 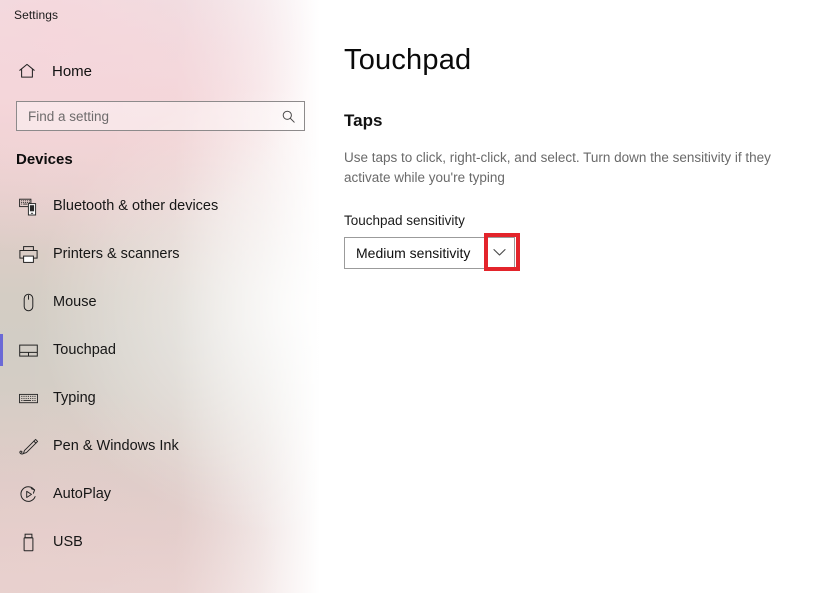 I want to click on sidebar-item-home: Home, so click(x=160, y=71).